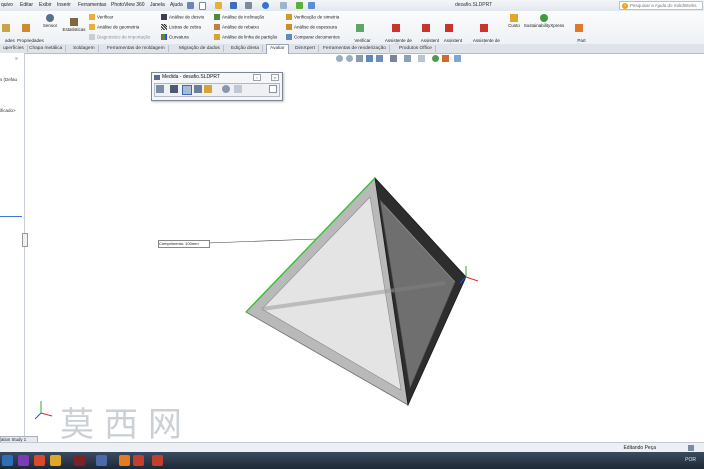 Image resolution: width=704 pixels, height=469 pixels. What do you see at coordinates (38, 416) in the screenshot?
I see `view-triad-z` at bounding box center [38, 416].